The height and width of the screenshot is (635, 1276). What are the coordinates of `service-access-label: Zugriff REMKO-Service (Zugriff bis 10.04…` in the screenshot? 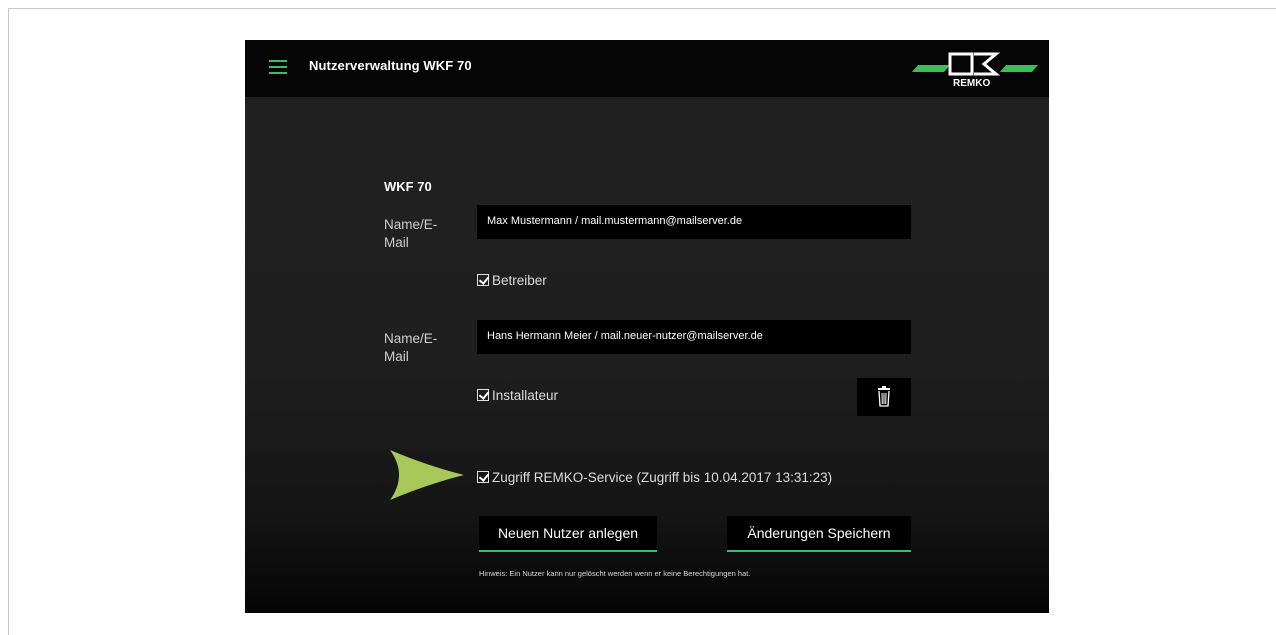 It's located at (662, 477).